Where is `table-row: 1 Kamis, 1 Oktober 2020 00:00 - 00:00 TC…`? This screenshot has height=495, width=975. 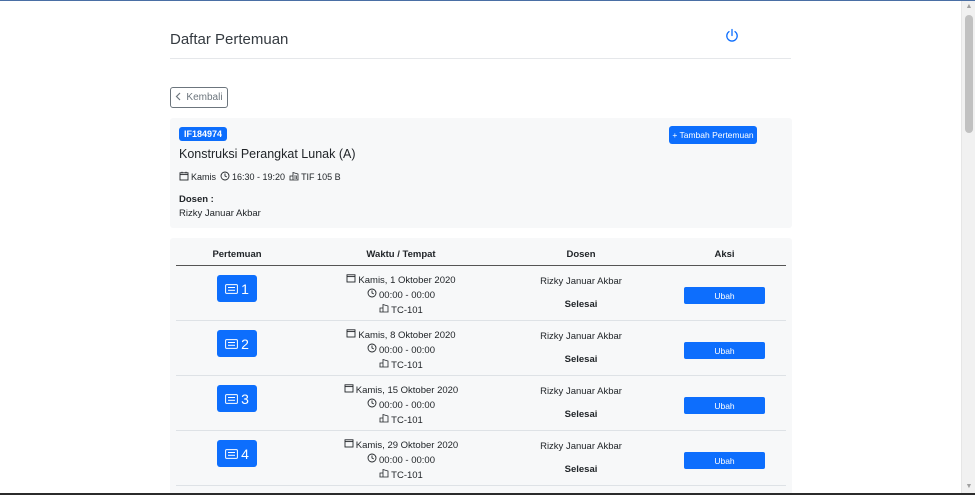
table-row: 1 Kamis, 1 Oktober 2020 00:00 - 00:00 TC… is located at coordinates (481, 293).